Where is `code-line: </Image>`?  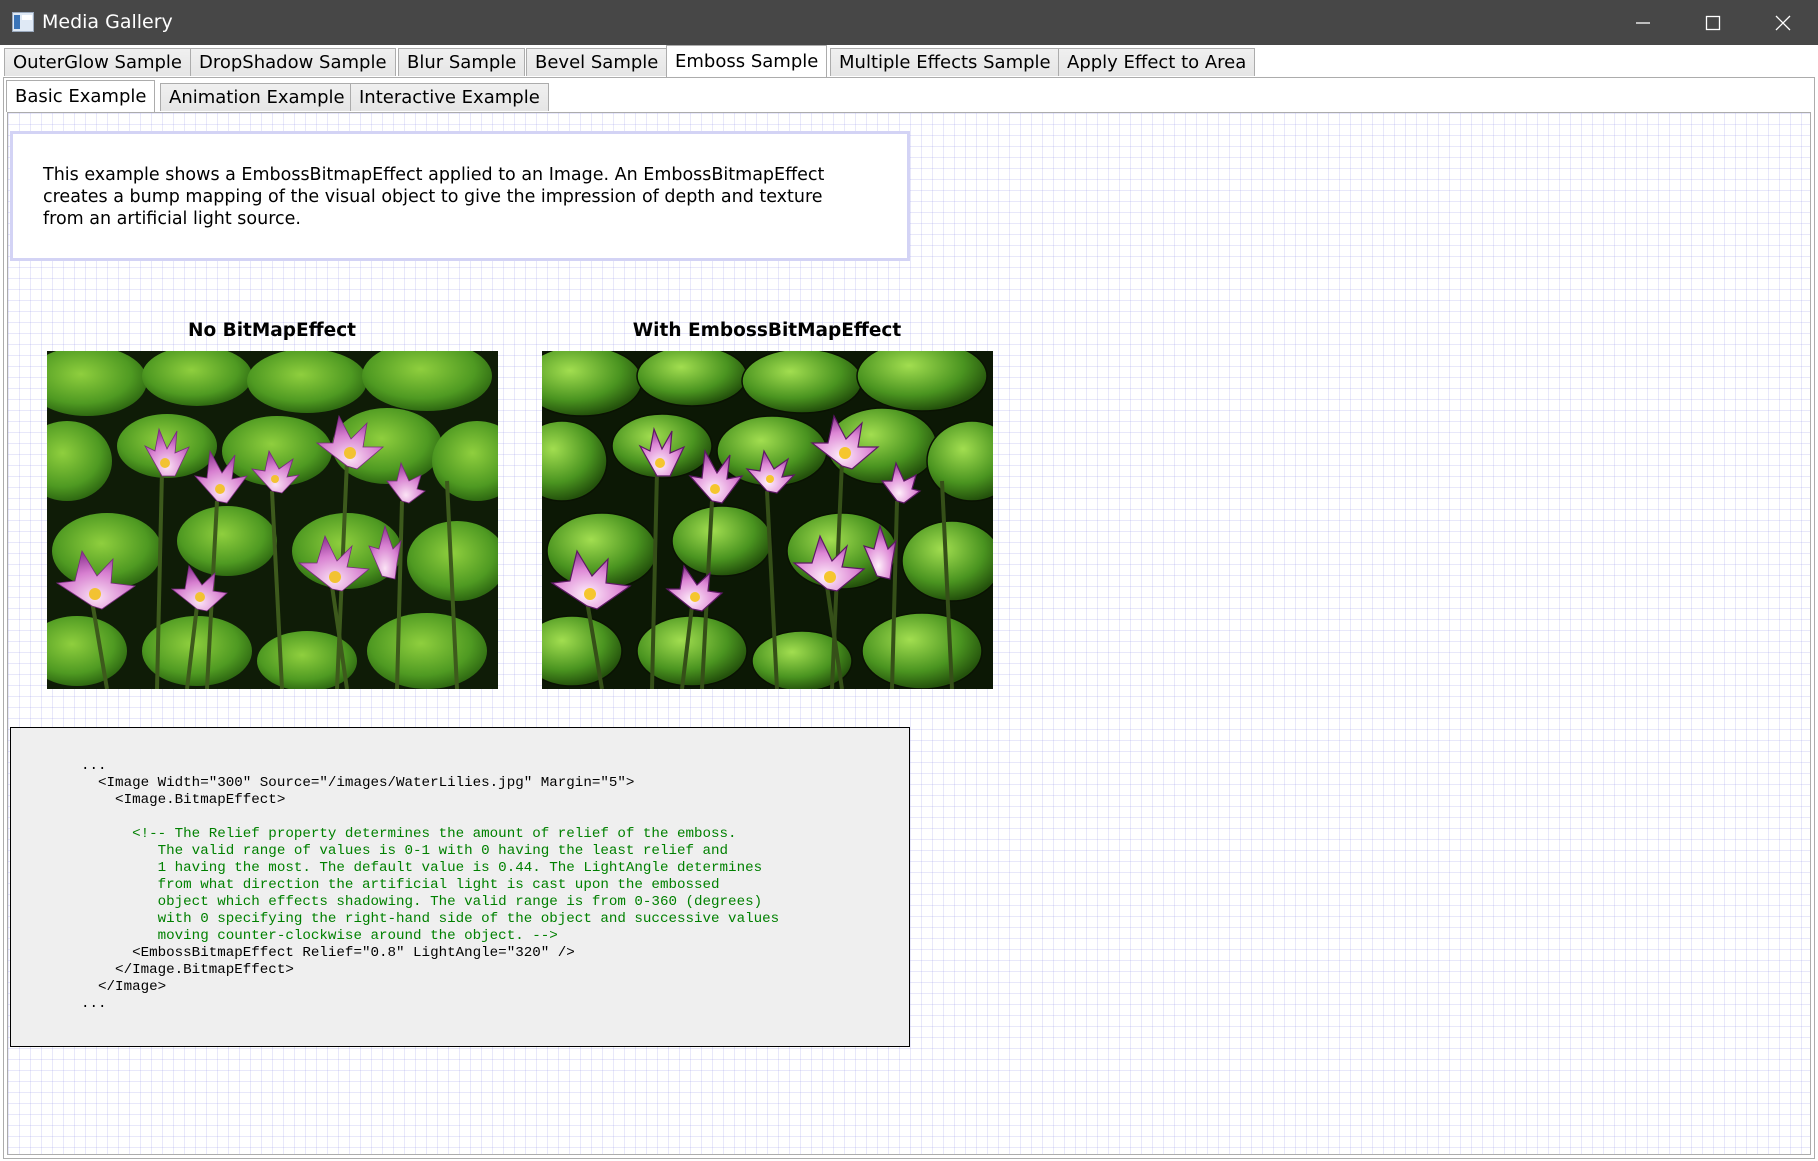 code-line: </Image> is located at coordinates (124, 987).